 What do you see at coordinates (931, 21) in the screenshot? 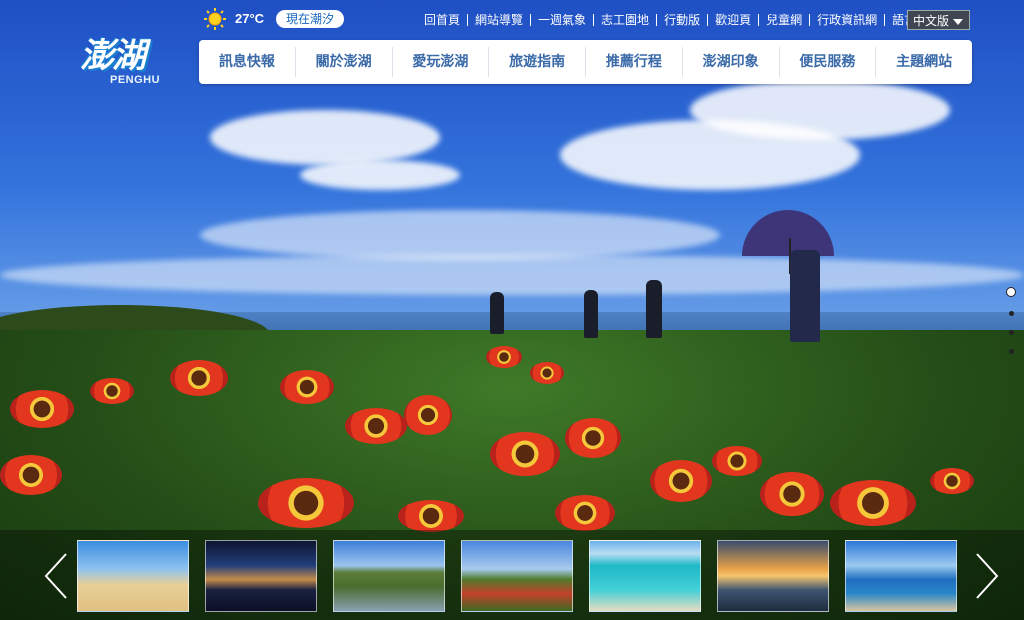
I see `language-select-value: 中文版` at bounding box center [931, 21].